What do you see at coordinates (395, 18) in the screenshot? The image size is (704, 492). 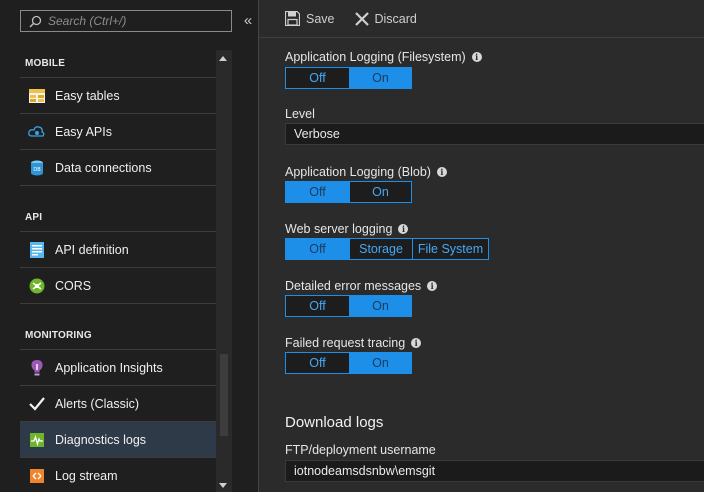 I see `discard-label: Discard` at bounding box center [395, 18].